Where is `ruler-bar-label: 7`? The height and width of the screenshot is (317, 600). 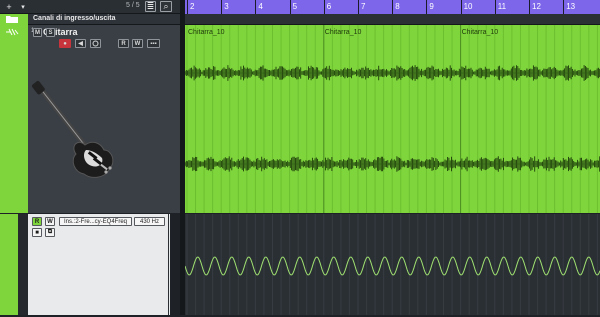
ruler-bar-label: 7 is located at coordinates (363, 6).